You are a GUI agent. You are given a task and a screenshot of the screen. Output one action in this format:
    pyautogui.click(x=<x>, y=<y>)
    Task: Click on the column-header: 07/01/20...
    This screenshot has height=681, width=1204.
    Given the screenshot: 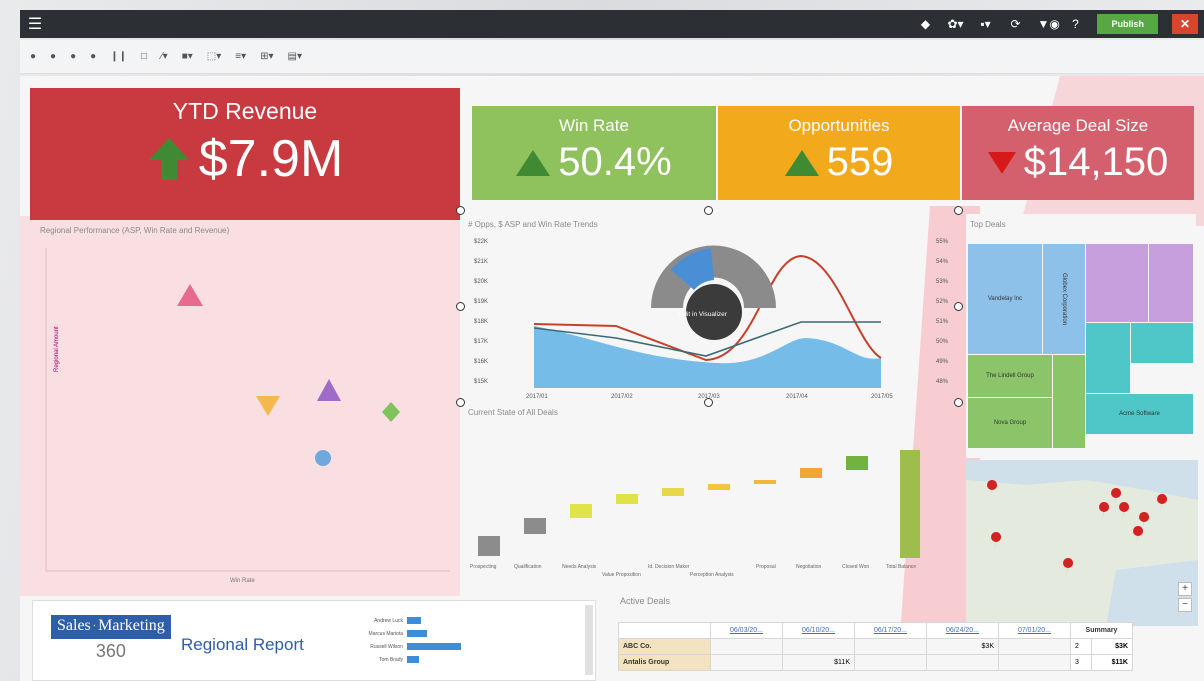 What is the action you would take?
    pyautogui.click(x=1034, y=630)
    